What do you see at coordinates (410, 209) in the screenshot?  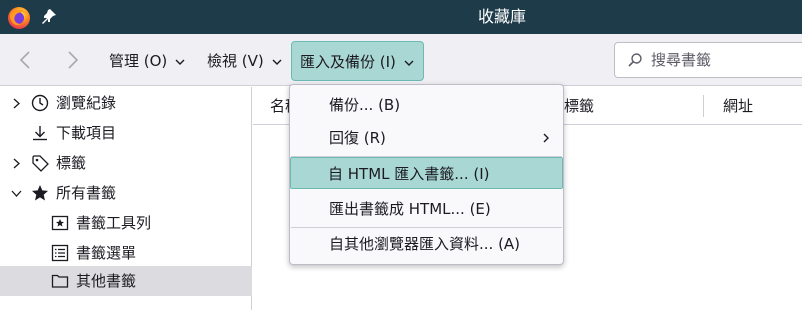 I see `menu-item-label: 匯出書籤成 HTML... (E)` at bounding box center [410, 209].